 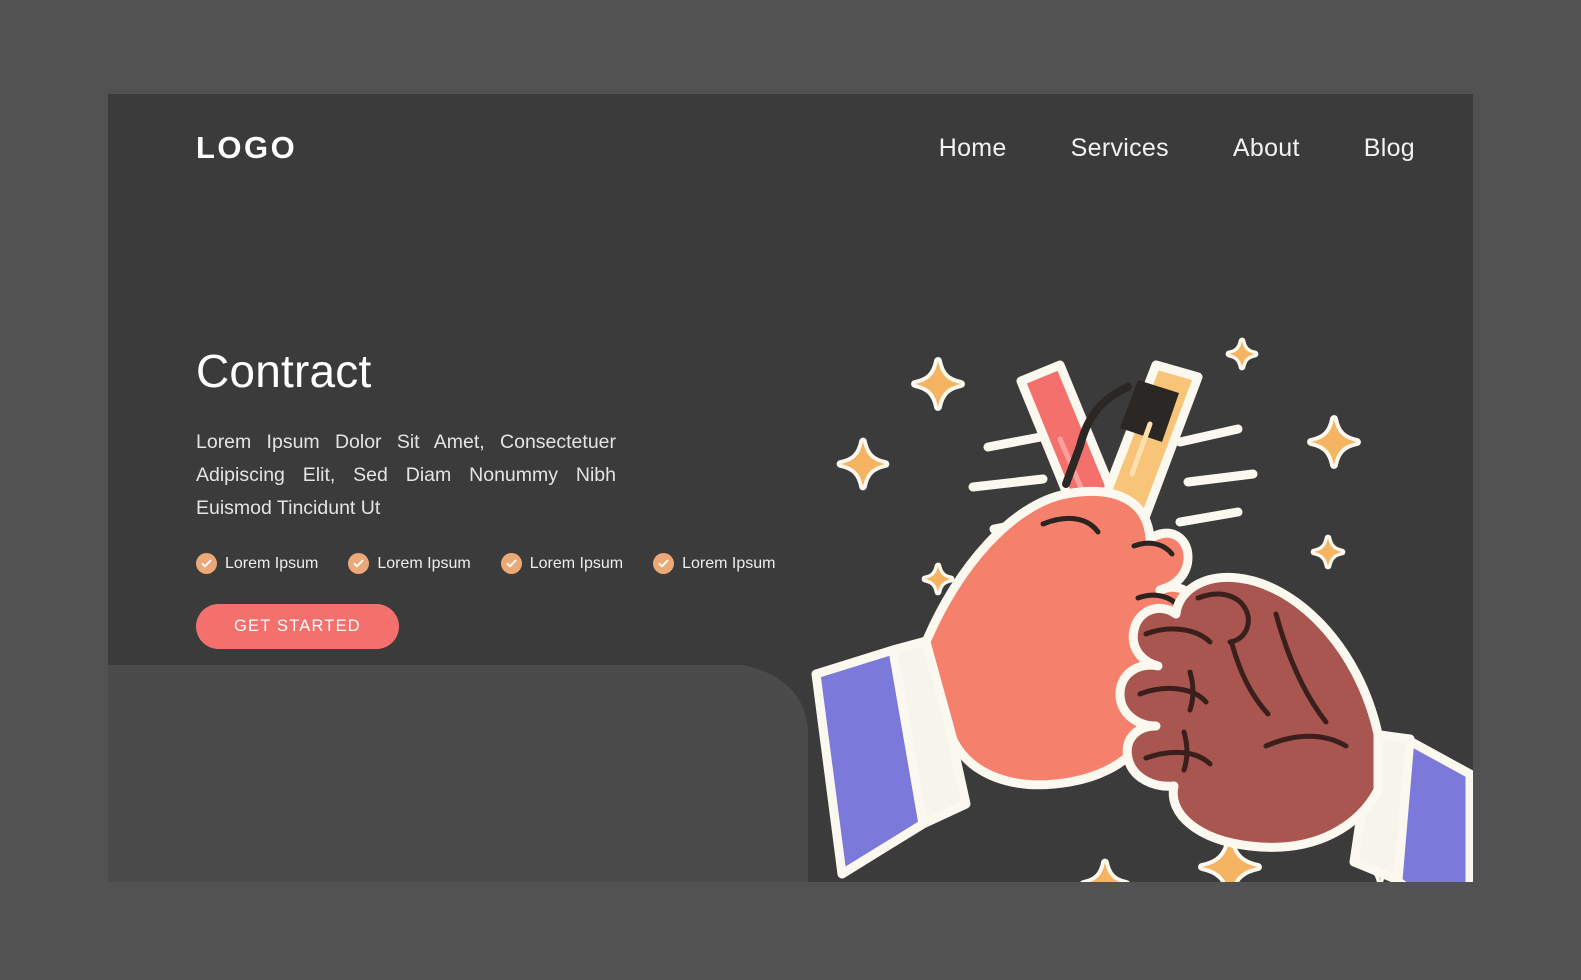 What do you see at coordinates (938, 579) in the screenshot?
I see `sparkle-left-small-icon` at bounding box center [938, 579].